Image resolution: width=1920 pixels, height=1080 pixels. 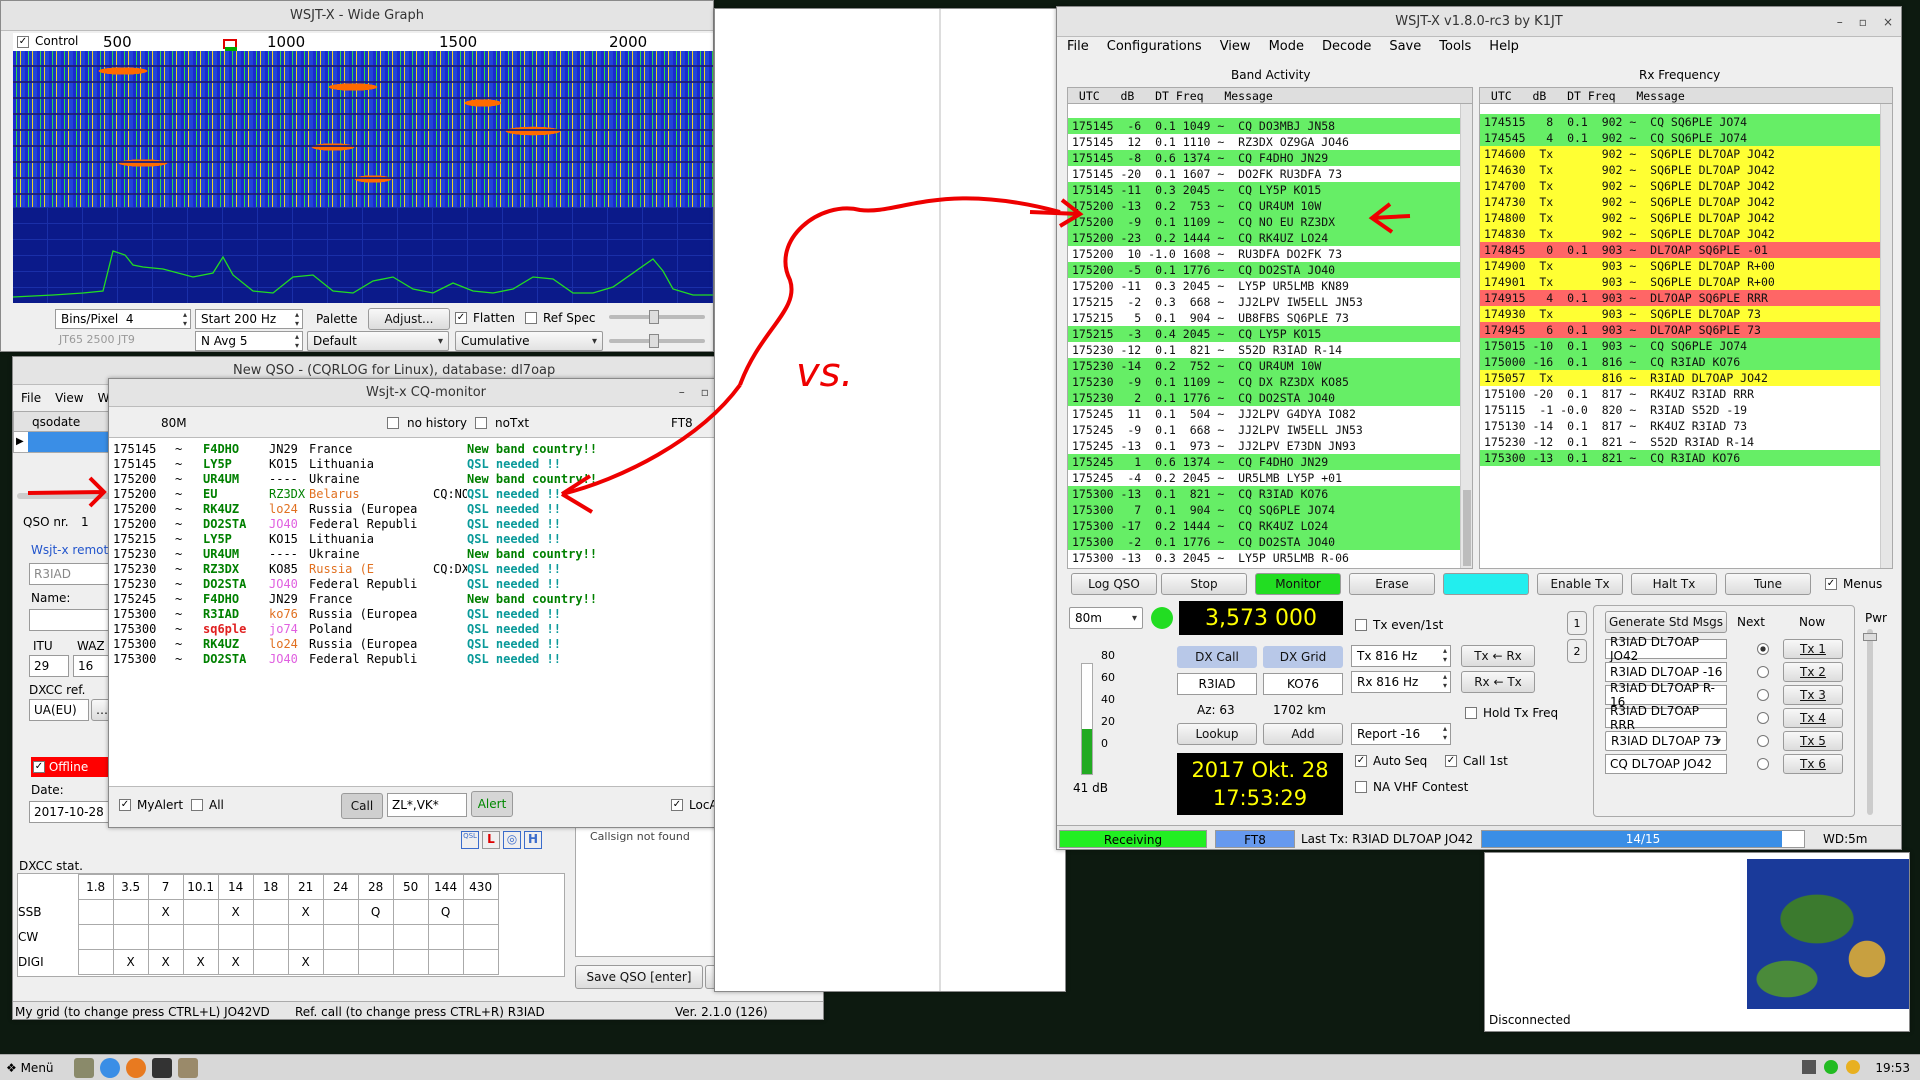 I want to click on terminal-icon, so click(x=161, y=1067).